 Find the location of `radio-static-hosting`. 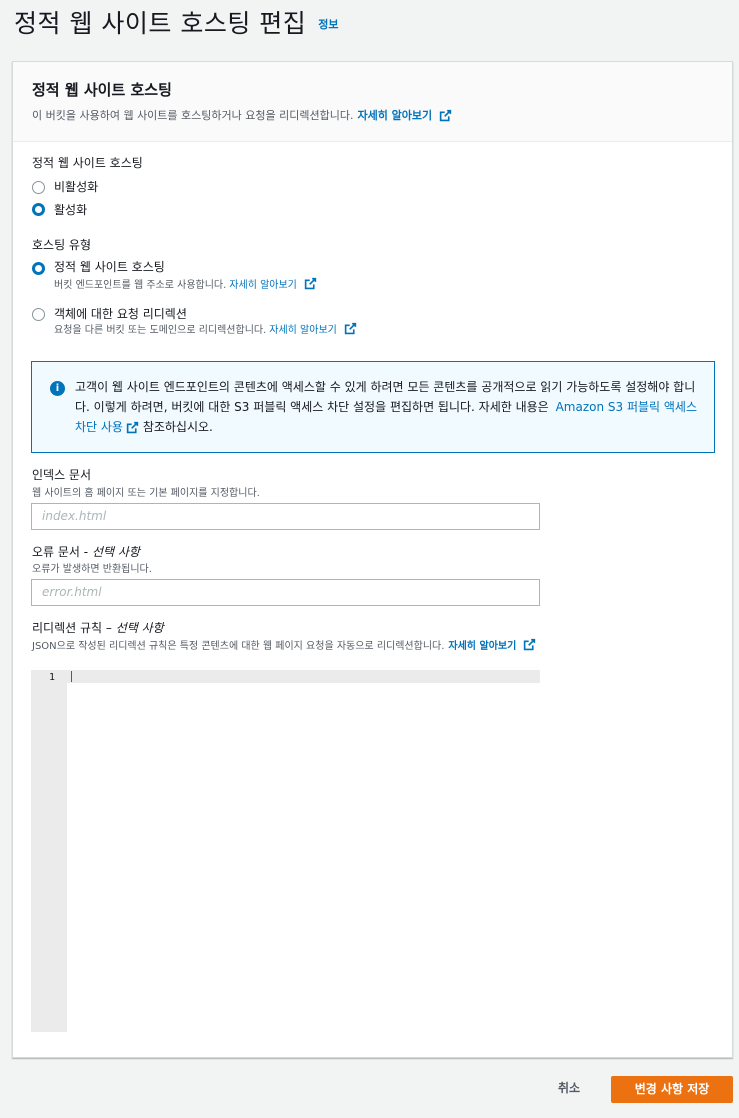

radio-static-hosting is located at coordinates (38, 268).